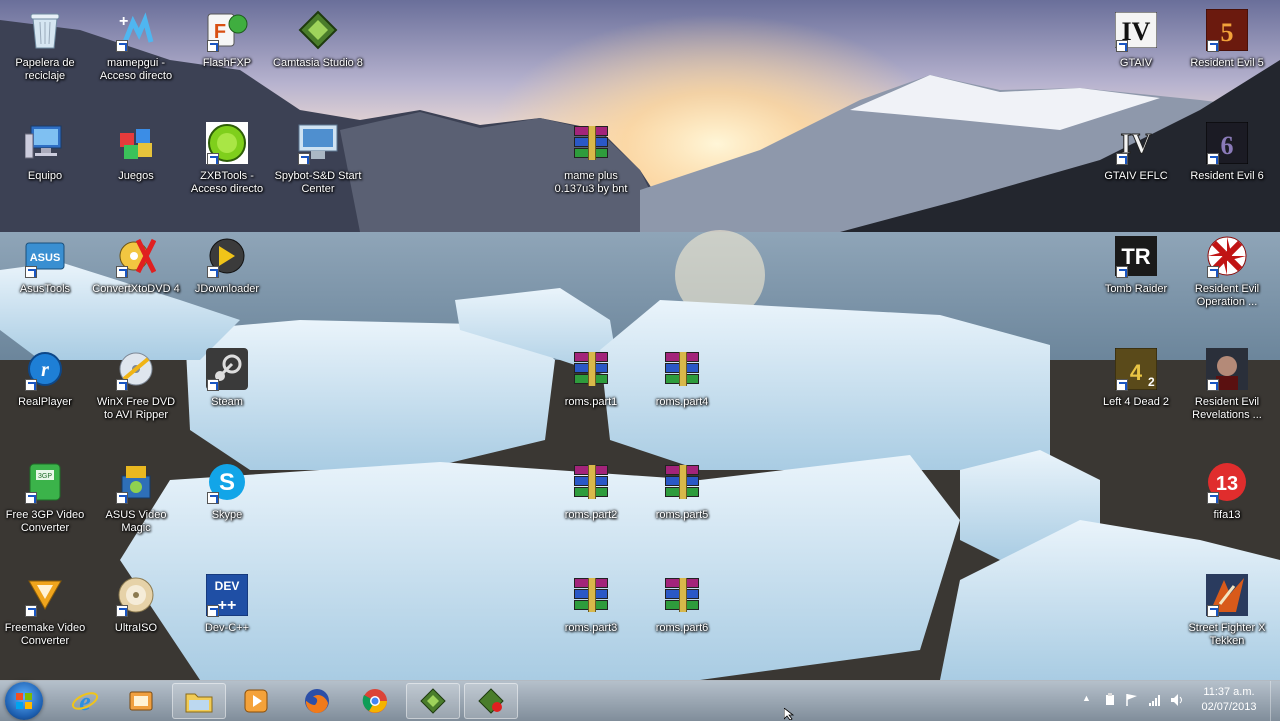 The width and height of the screenshot is (1280, 721). I want to click on desktop-icon-winx: WinX Free DVD to AVI Ripper, so click(136, 391).